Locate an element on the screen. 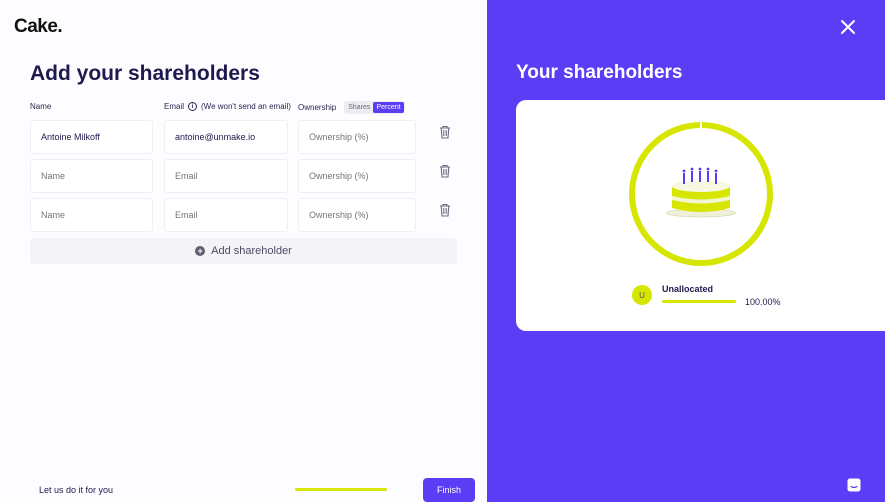  info-icon: i is located at coordinates (193, 106).